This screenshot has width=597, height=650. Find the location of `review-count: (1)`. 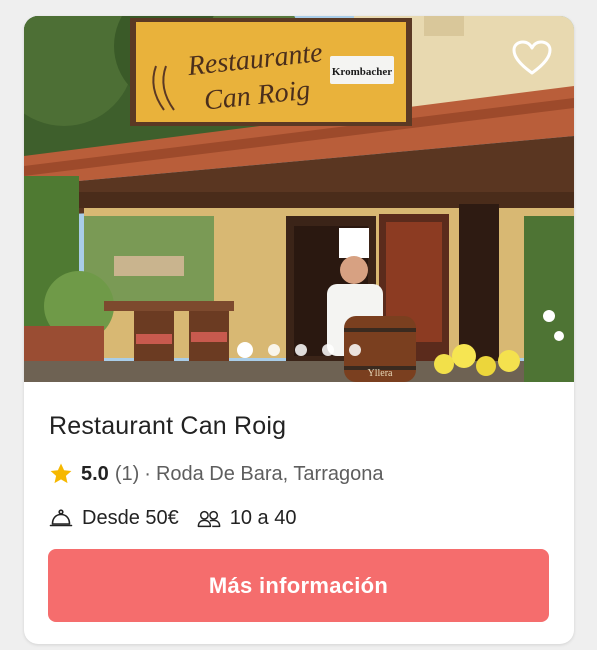

review-count: (1) is located at coordinates (127, 473).